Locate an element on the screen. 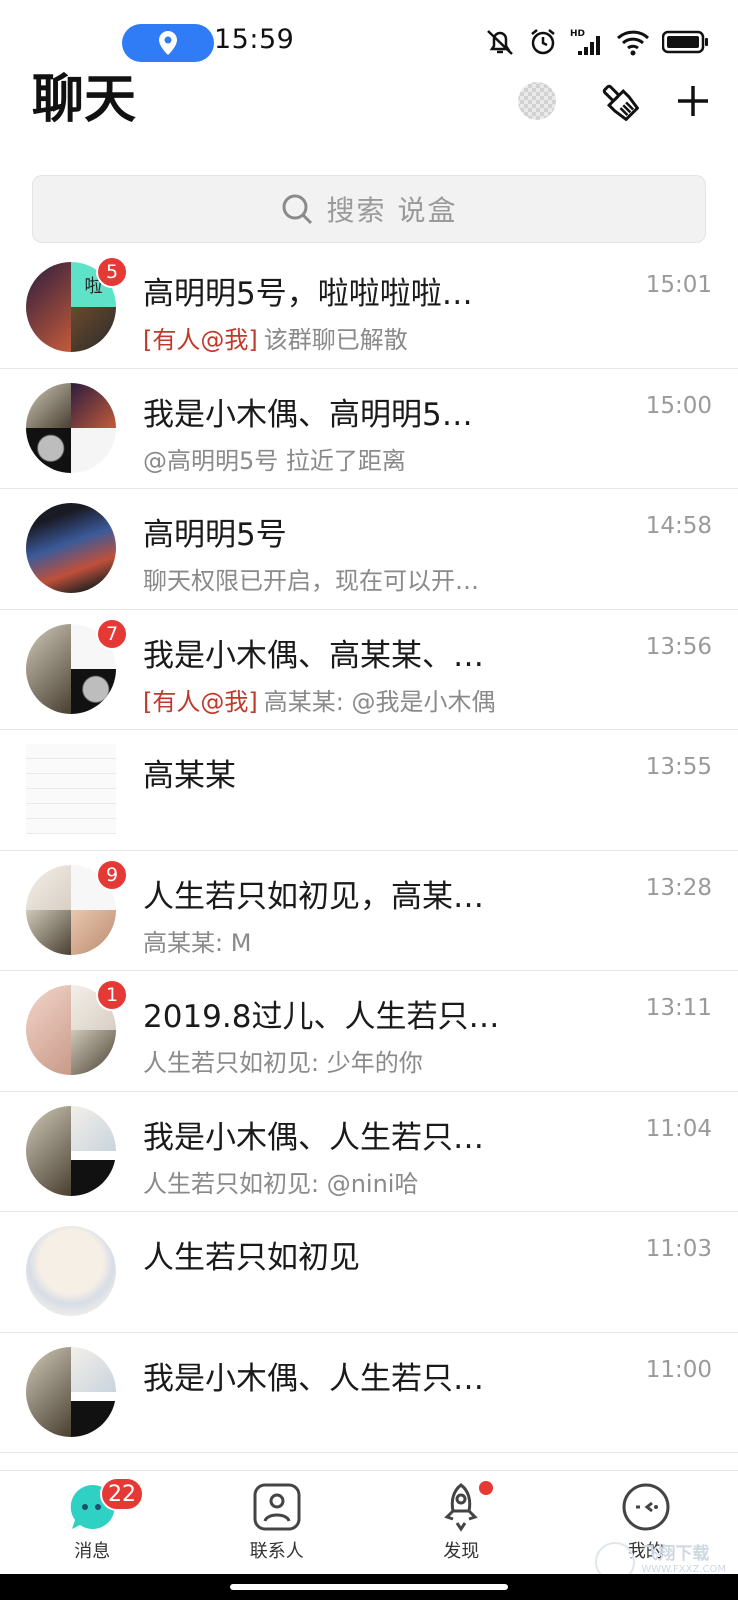 Image resolution: width=738 pixels, height=1600 pixels. chat-preview: 人生若只如初见: @nini哈 is located at coordinates (281, 1183).